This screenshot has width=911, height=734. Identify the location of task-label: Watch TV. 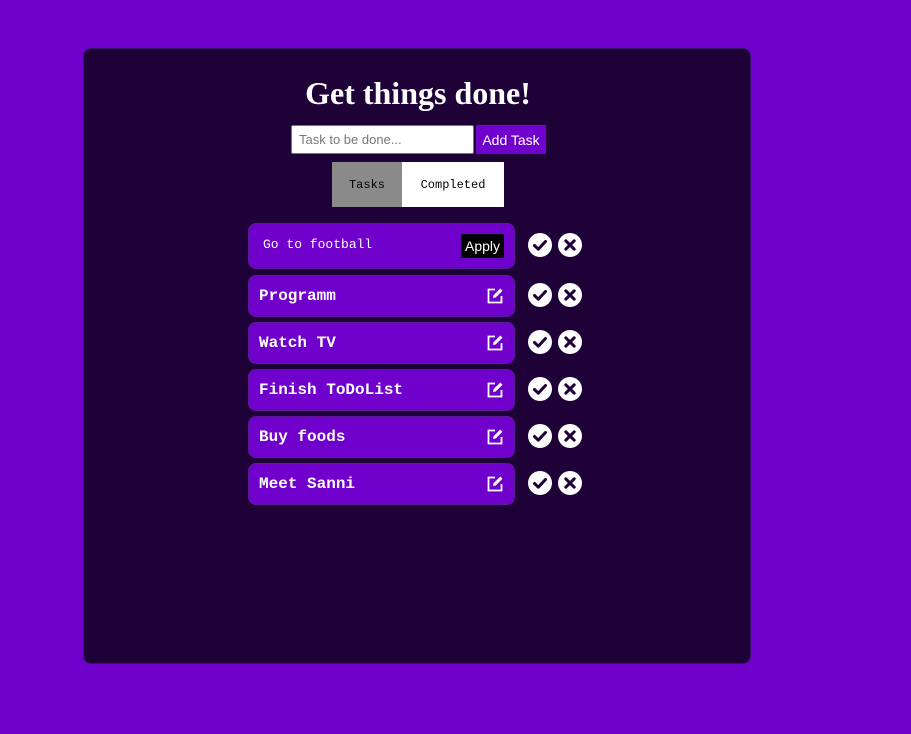
(297, 343).